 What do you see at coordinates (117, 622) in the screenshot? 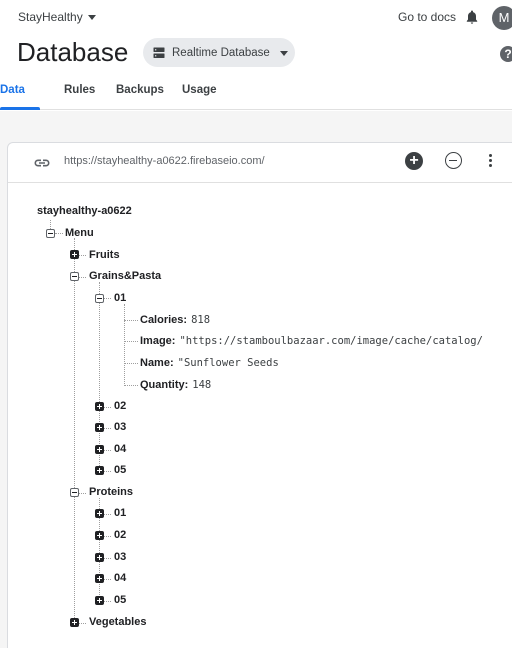
I see `tree-node-vegetables: Vegetables` at bounding box center [117, 622].